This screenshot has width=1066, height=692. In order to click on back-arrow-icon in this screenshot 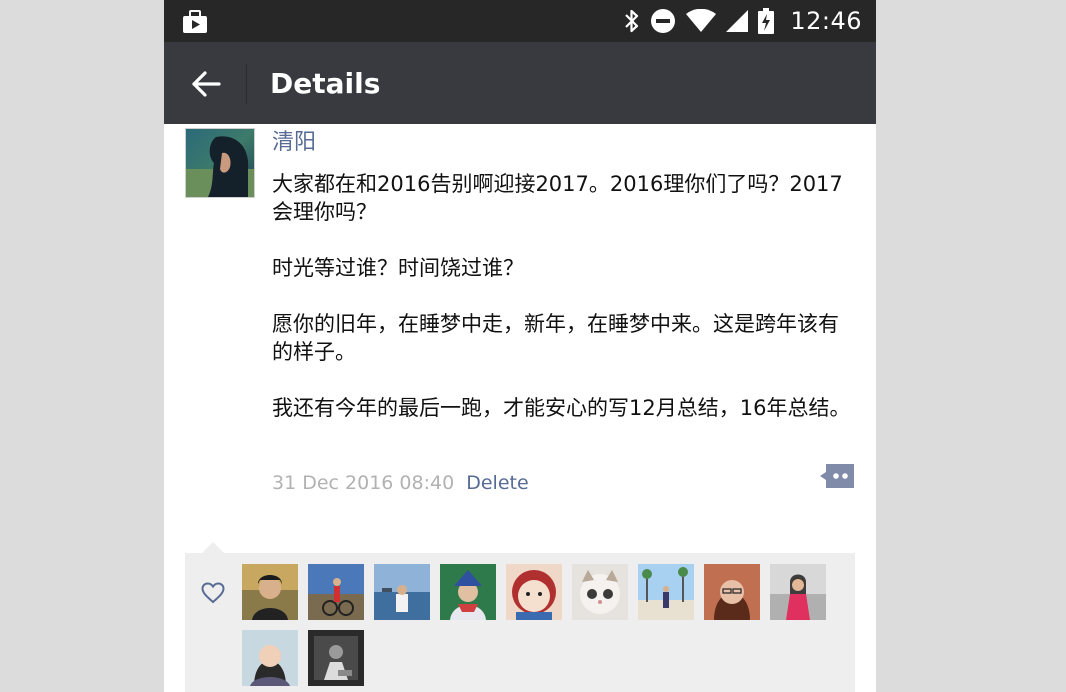, I will do `click(206, 84)`.